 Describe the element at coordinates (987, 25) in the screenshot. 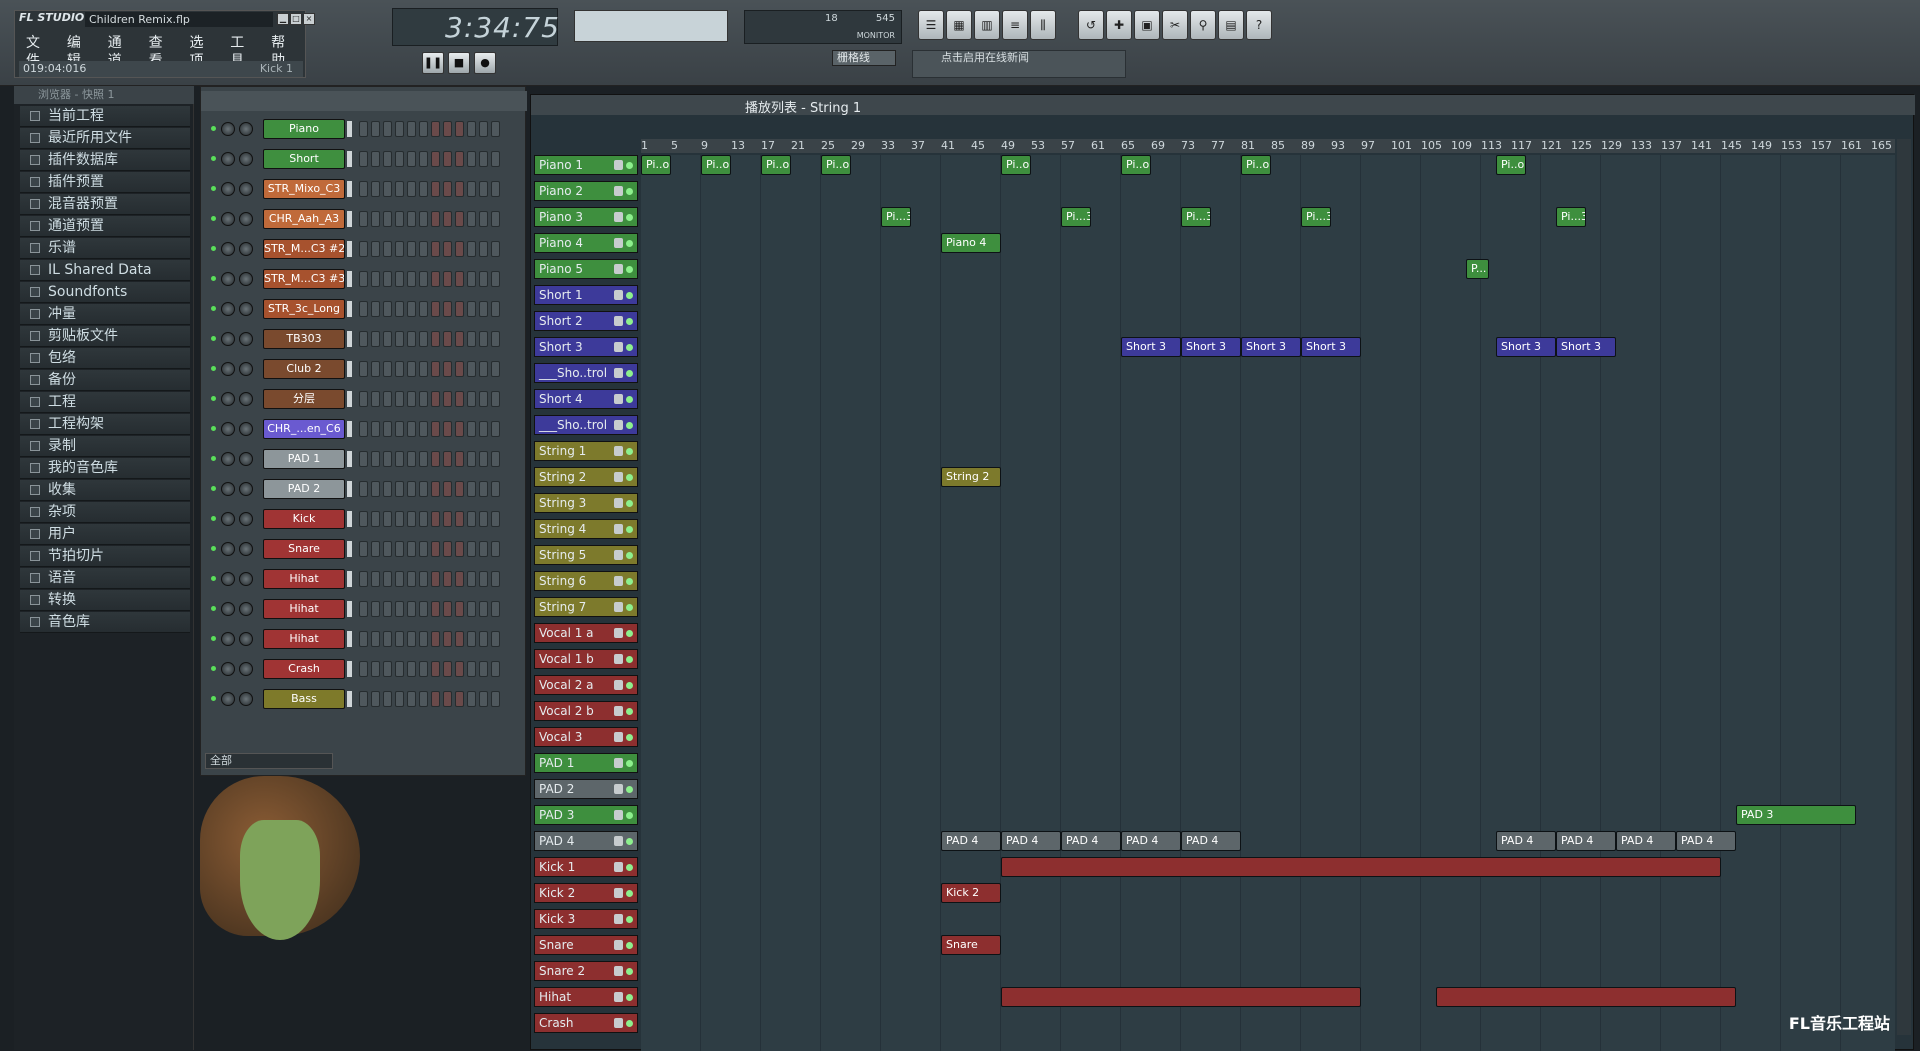

I see `piano-roll-icon: ▥` at that location.